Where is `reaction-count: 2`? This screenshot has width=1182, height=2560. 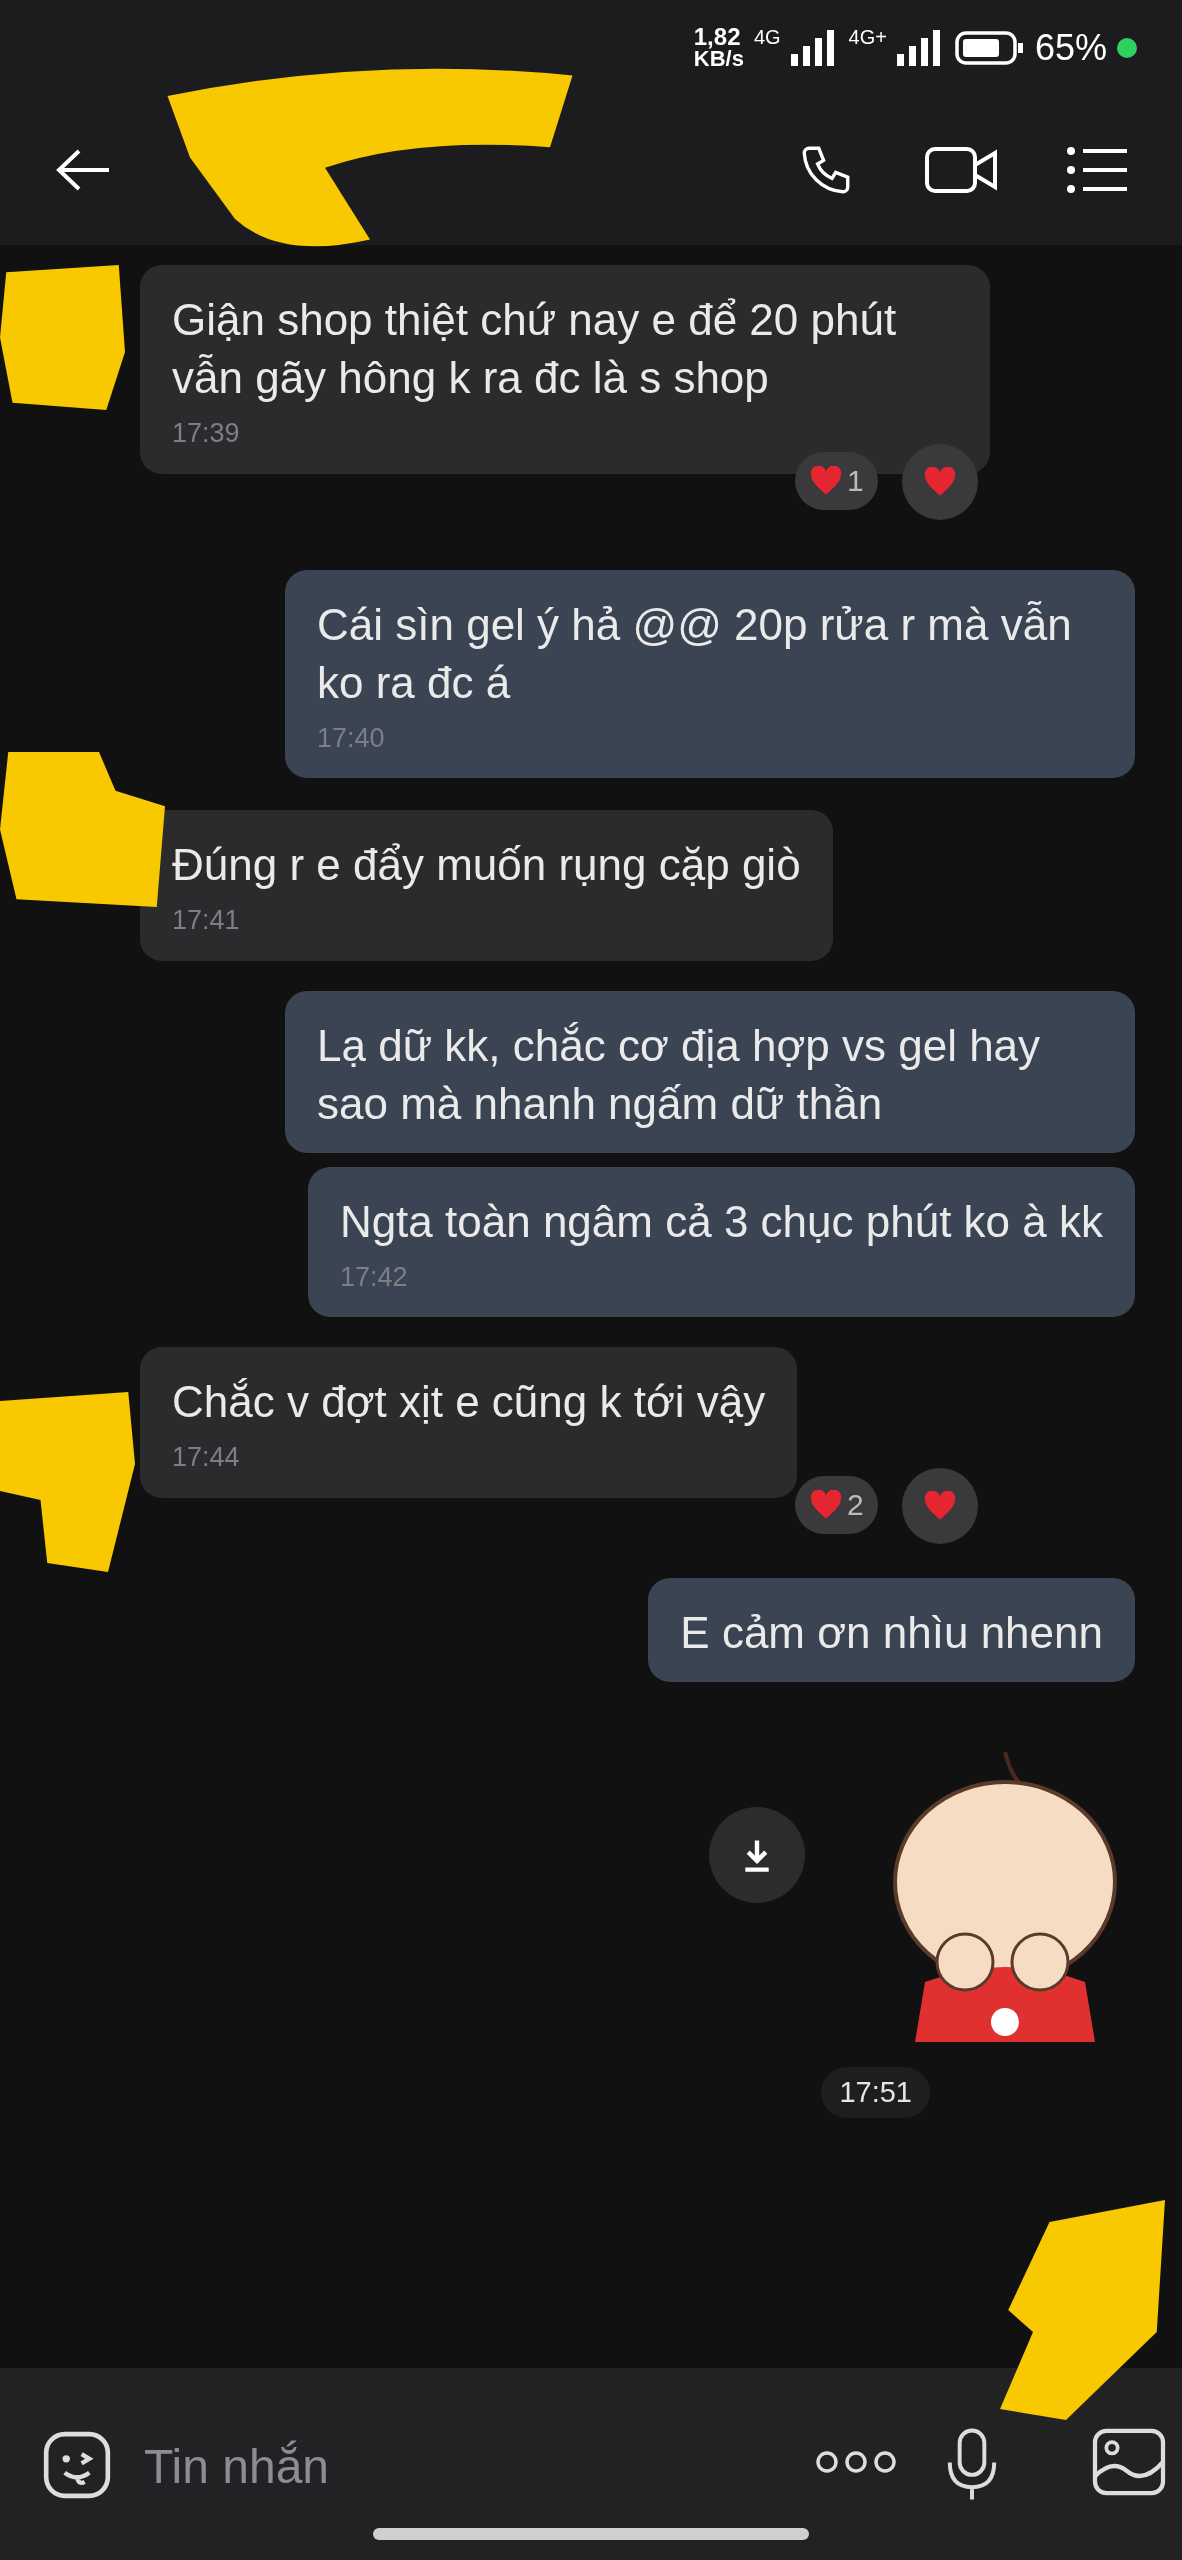
reaction-count: 2 is located at coordinates (836, 1504).